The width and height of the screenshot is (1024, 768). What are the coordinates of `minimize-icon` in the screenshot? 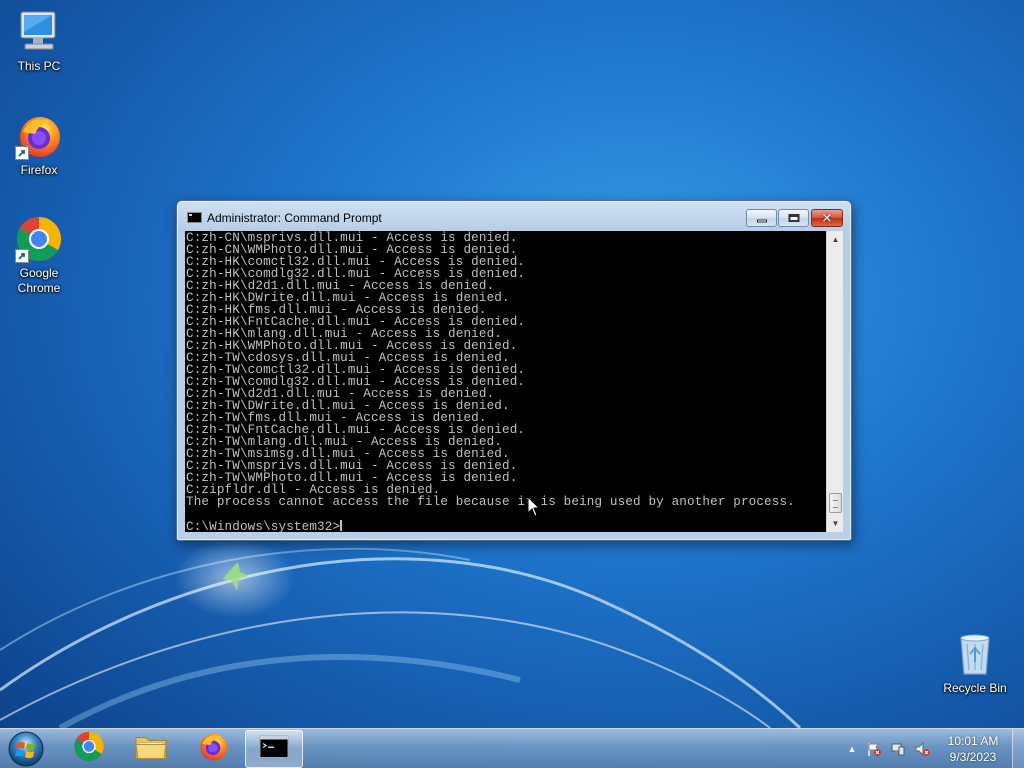 It's located at (761, 221).